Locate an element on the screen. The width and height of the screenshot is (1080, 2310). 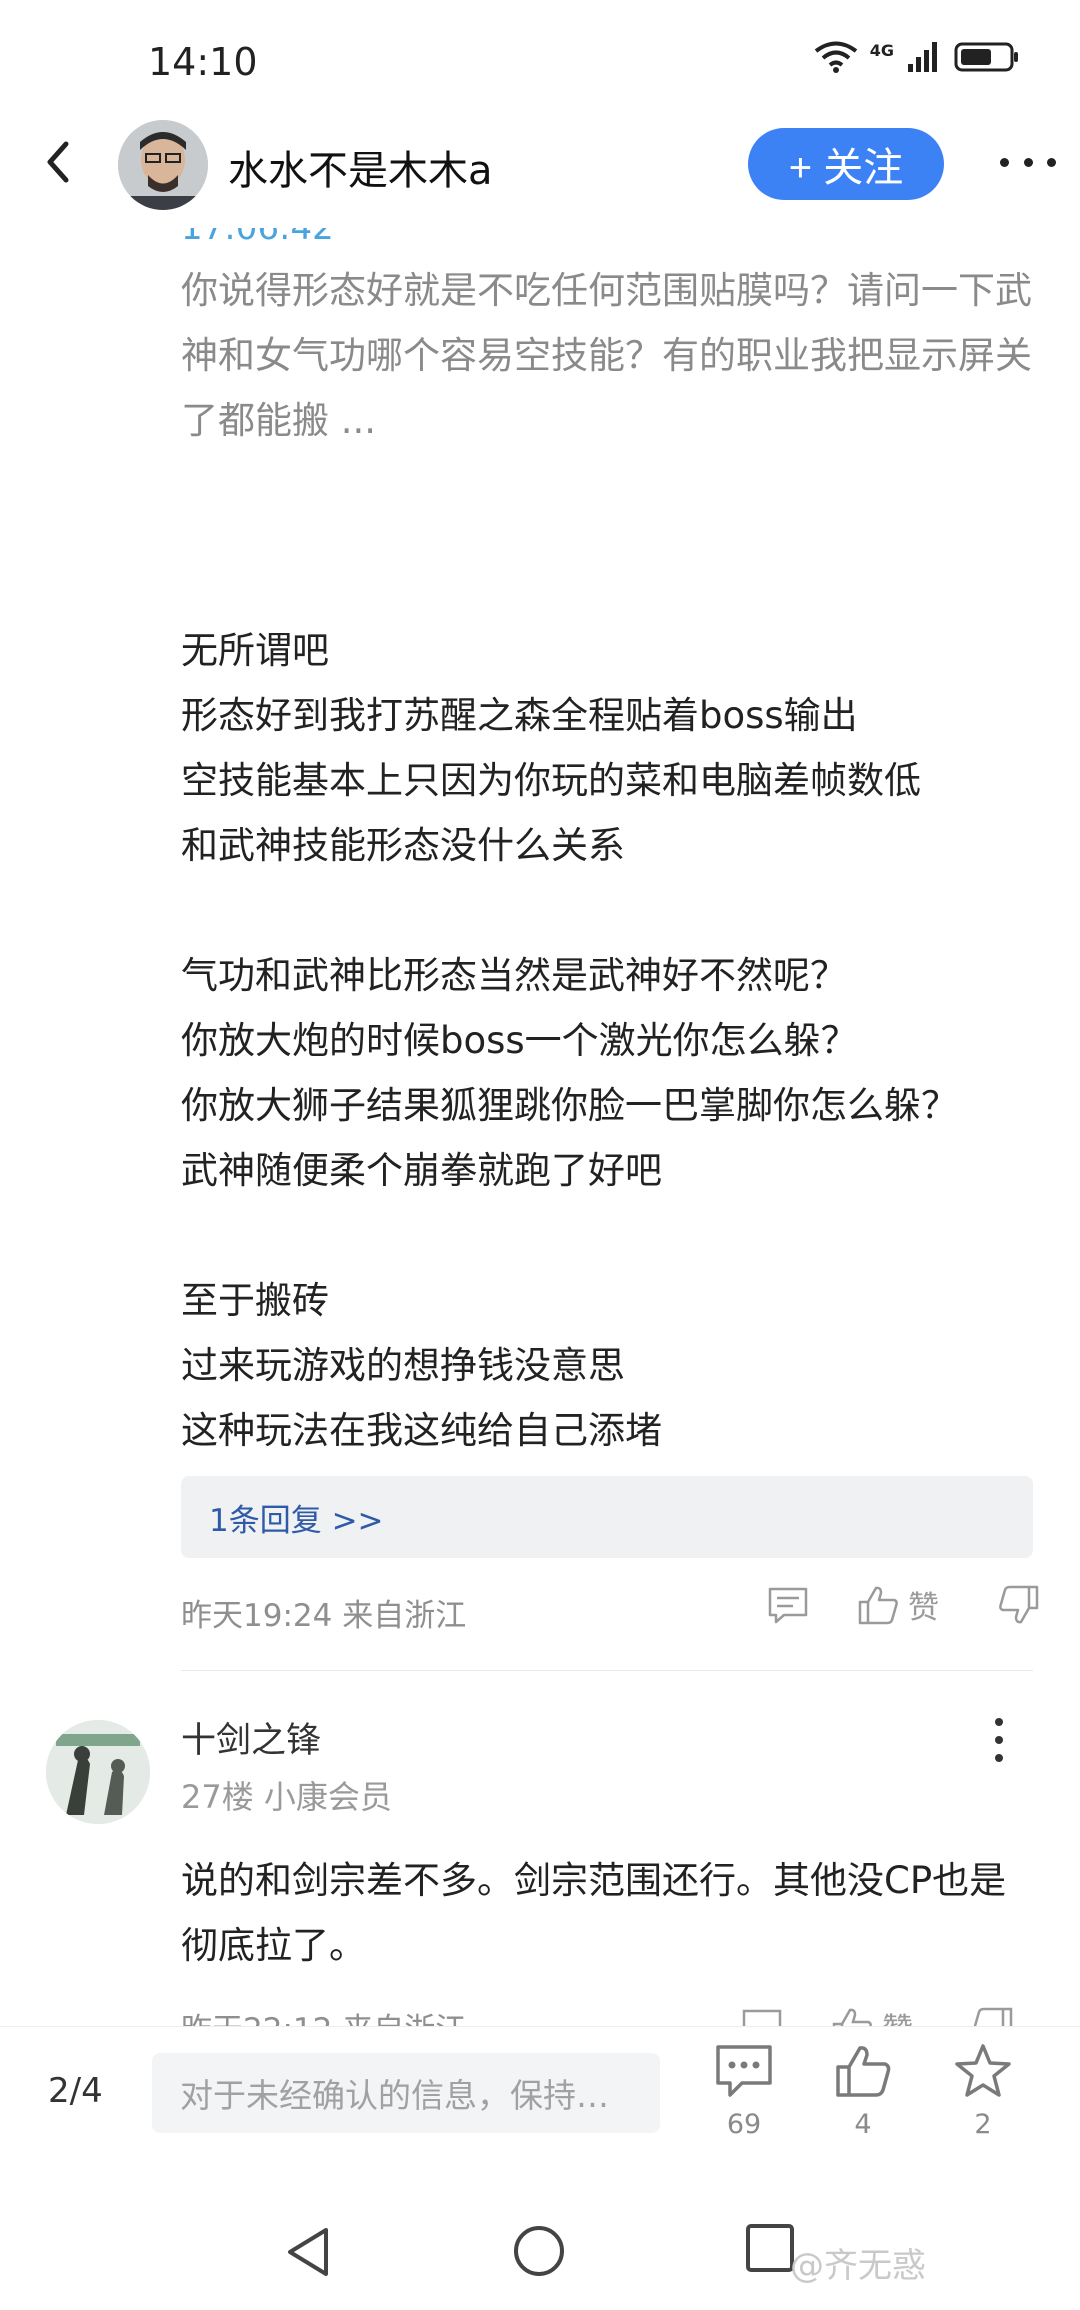
status-time: 14:10 is located at coordinates (203, 62).